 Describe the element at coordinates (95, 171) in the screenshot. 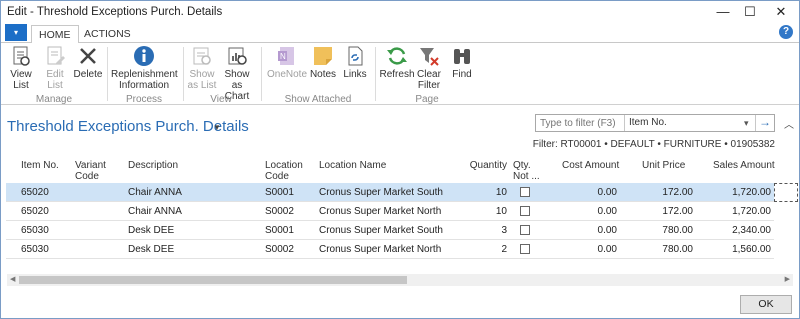

I see `column-header-variant-code: Variant Code` at that location.